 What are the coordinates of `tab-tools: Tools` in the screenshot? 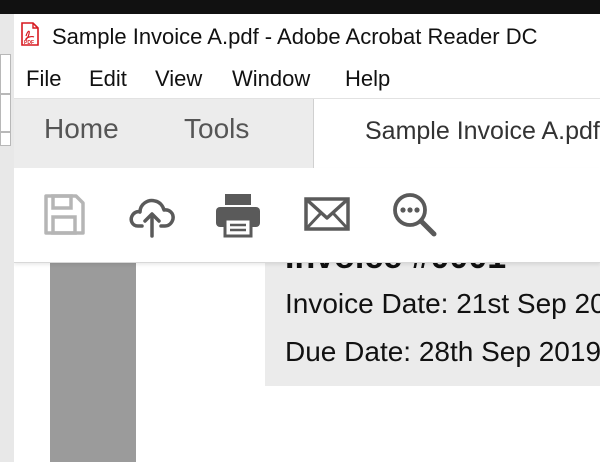 It's located at (216, 129).